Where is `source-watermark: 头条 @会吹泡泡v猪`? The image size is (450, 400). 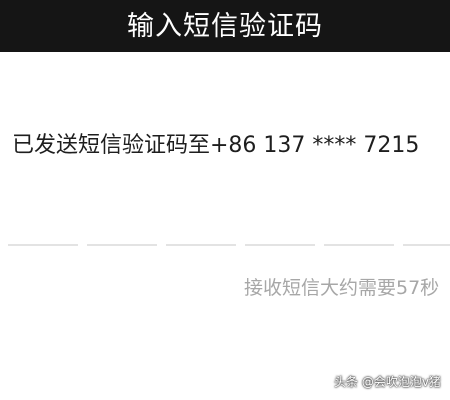 source-watermark: 头条 @会吹泡泡v猪 is located at coordinates (387, 382).